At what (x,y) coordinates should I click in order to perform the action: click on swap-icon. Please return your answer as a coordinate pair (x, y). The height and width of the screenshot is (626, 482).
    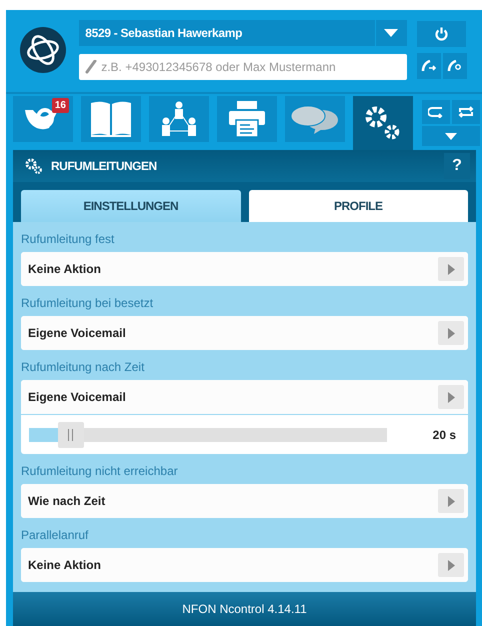
    Looking at the image, I should click on (466, 112).